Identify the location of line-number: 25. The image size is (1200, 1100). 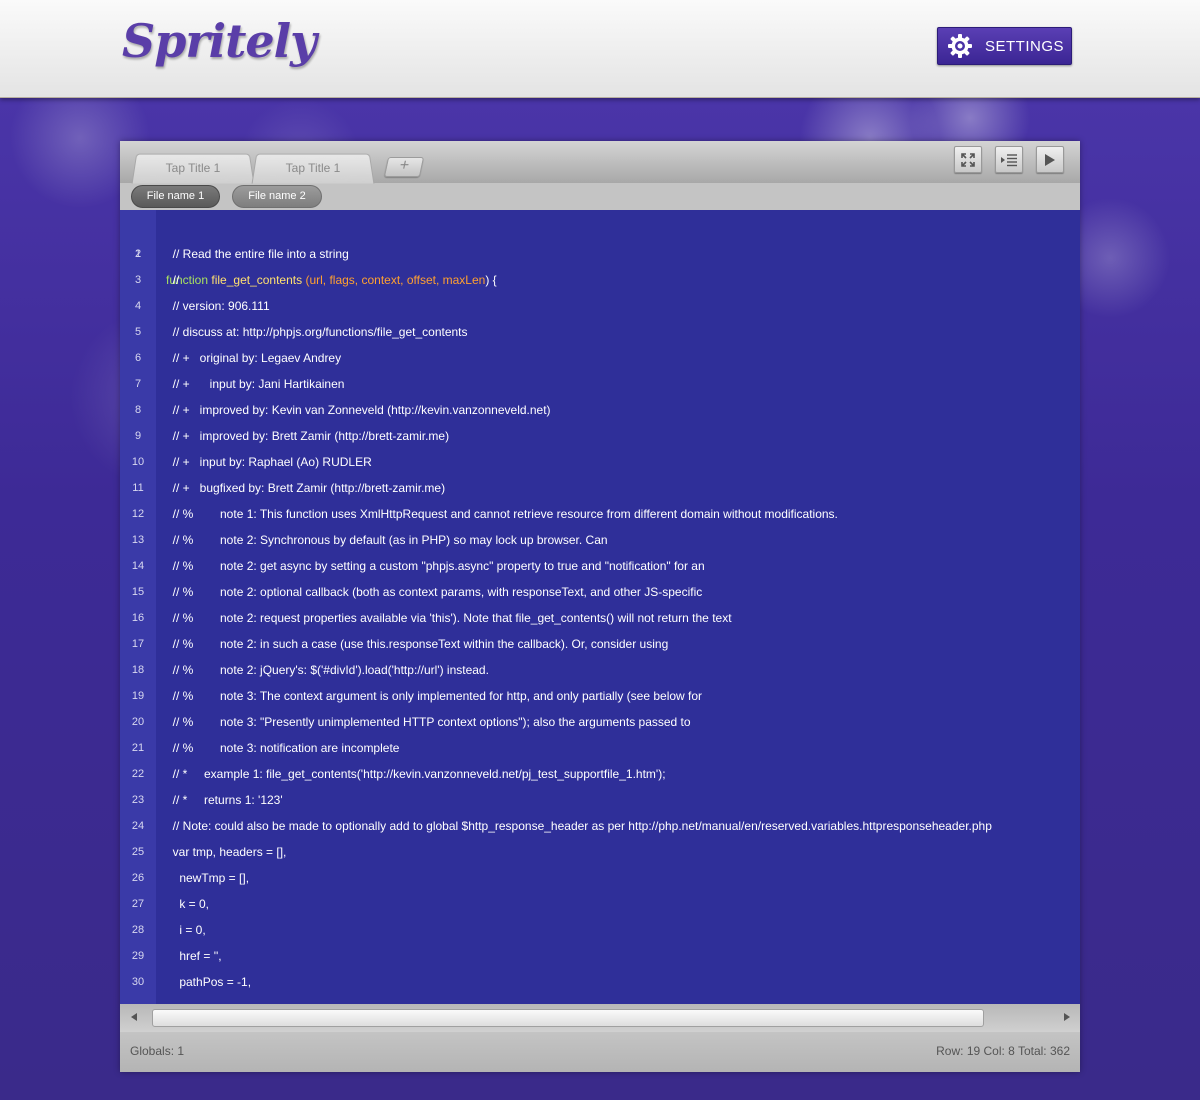
(138, 852).